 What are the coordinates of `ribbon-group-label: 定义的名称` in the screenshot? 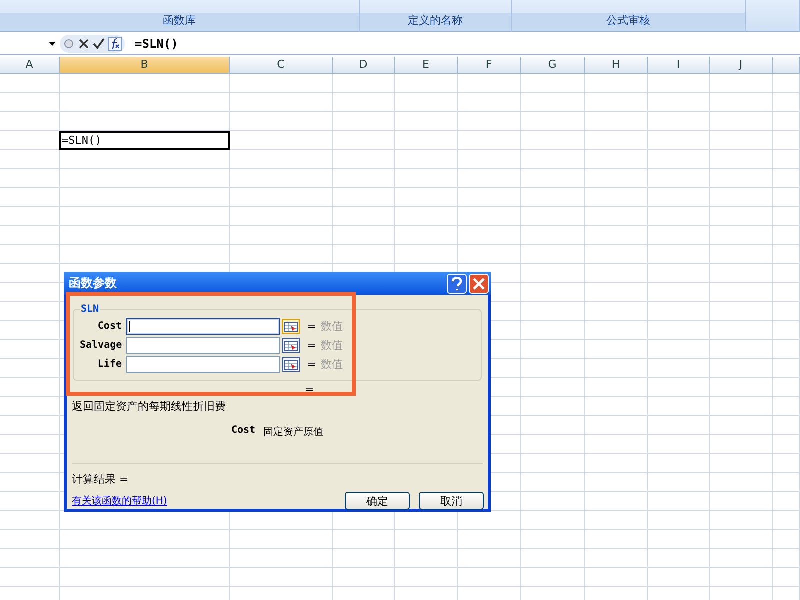 It's located at (435, 22).